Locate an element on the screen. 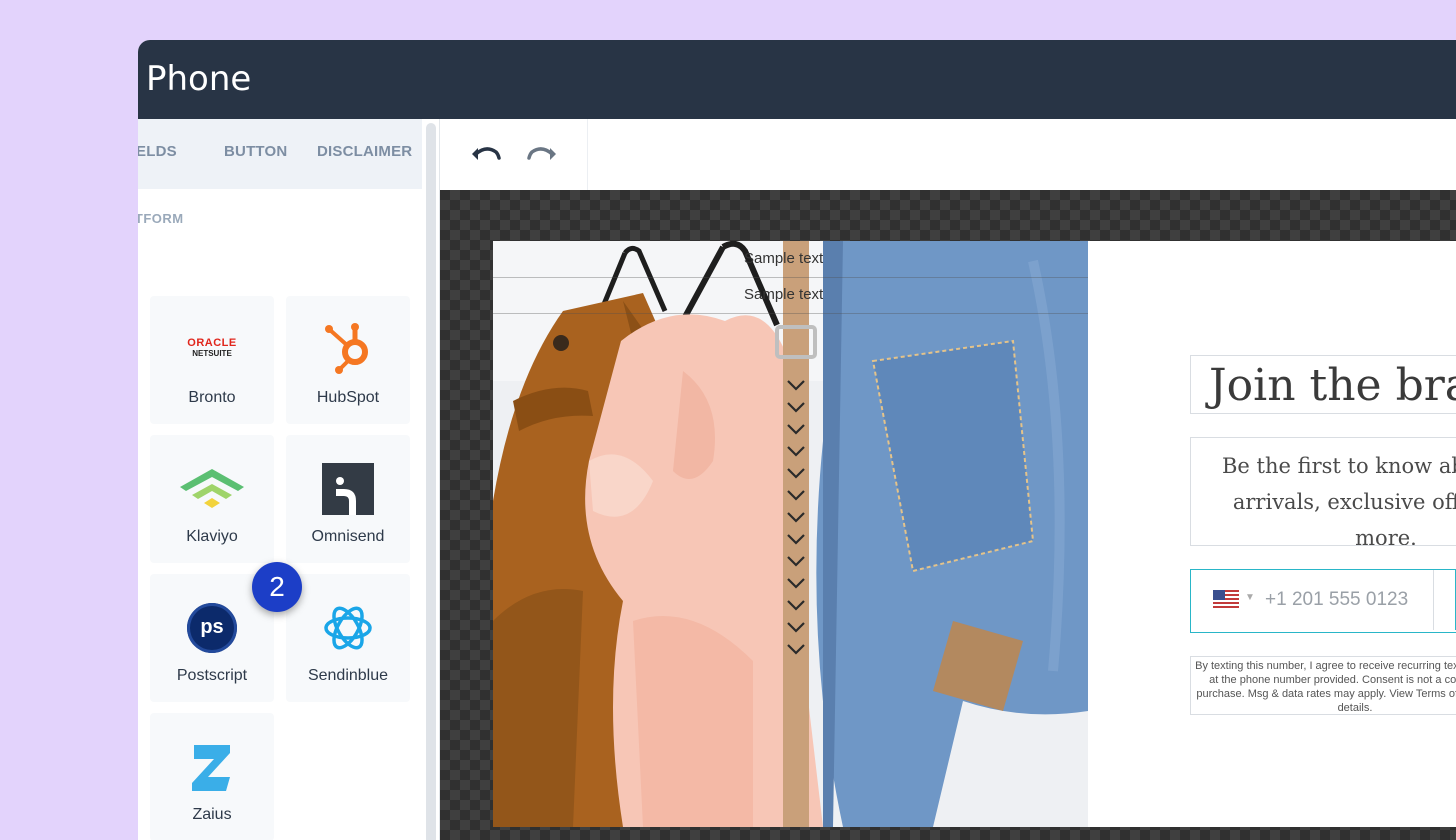 The height and width of the screenshot is (840, 1456). sidebar-scrollbar is located at coordinates (431, 479).